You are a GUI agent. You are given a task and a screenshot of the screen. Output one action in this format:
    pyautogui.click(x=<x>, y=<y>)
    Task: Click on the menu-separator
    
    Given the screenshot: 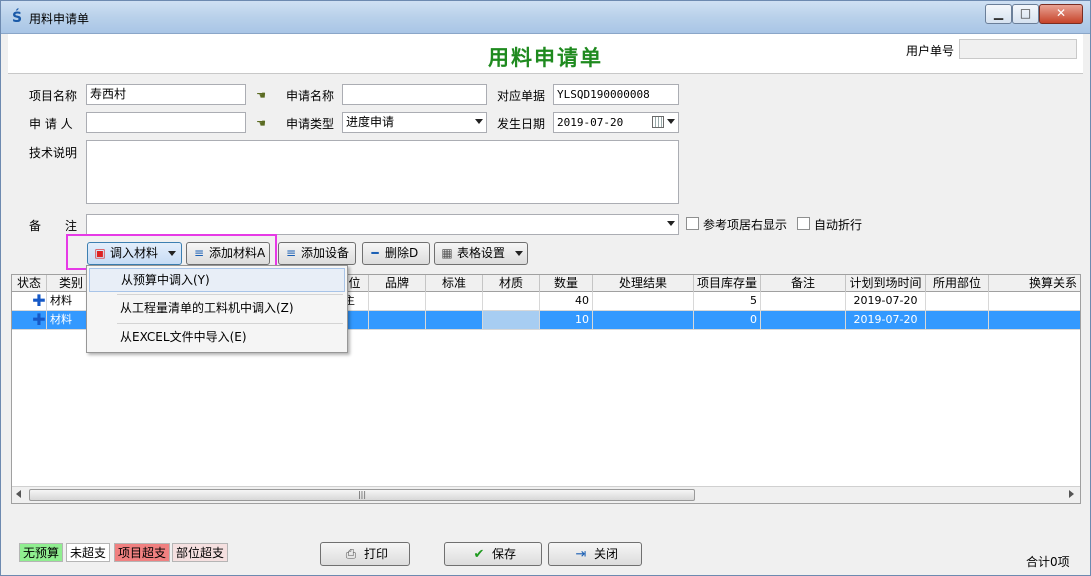 What is the action you would take?
    pyautogui.click(x=230, y=323)
    